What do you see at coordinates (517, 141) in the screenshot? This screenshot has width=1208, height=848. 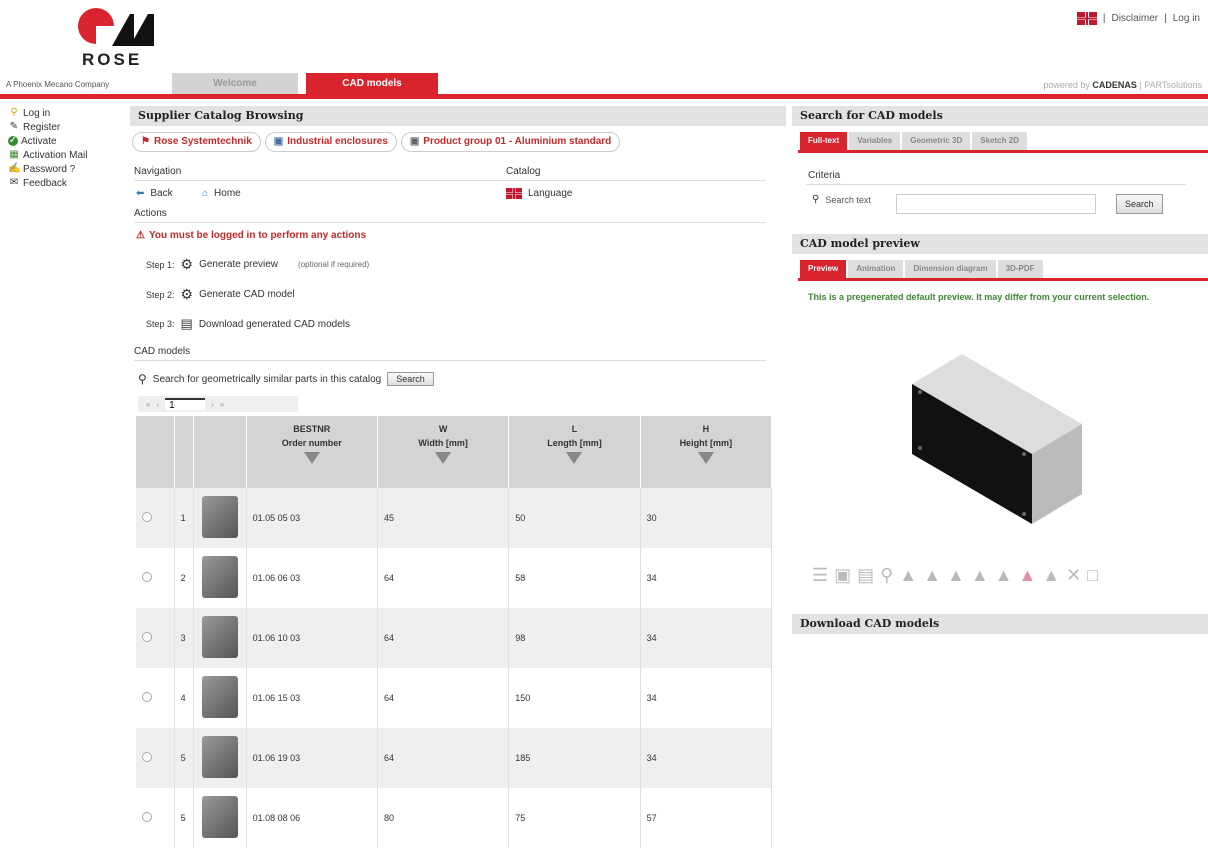 I see `crumb-label: Product group 01 - Aluminium standard` at bounding box center [517, 141].